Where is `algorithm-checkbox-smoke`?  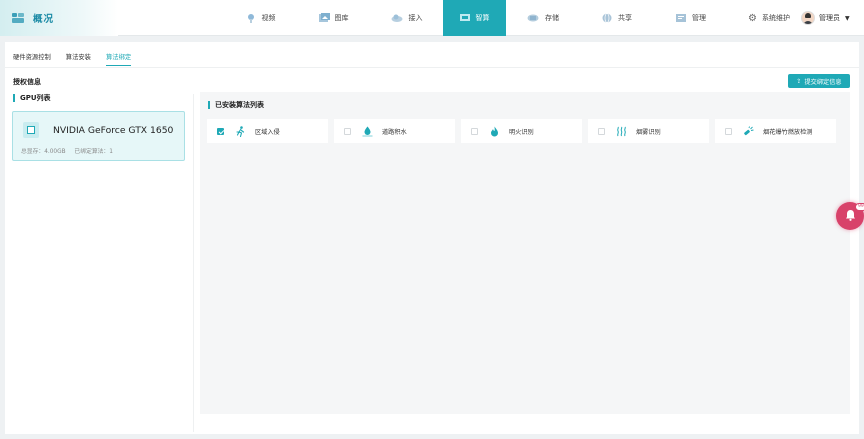 algorithm-checkbox-smoke is located at coordinates (601, 131).